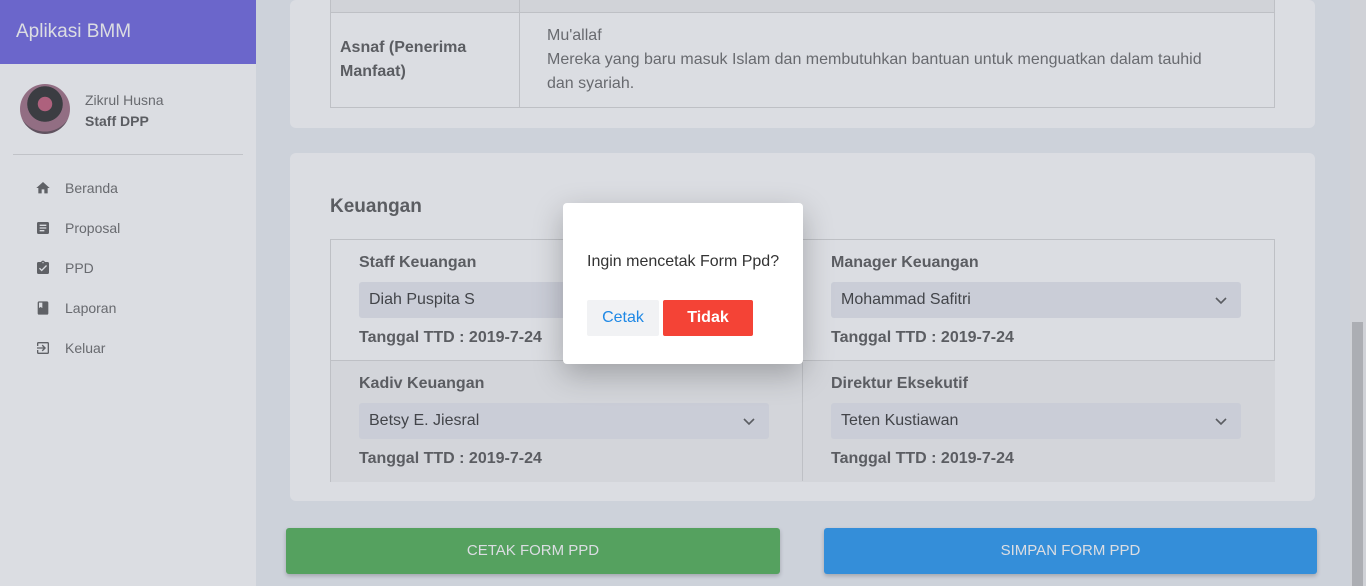 This screenshot has height=586, width=1366. Describe the element at coordinates (708, 318) in the screenshot. I see `tidak-button: Tidak` at that location.